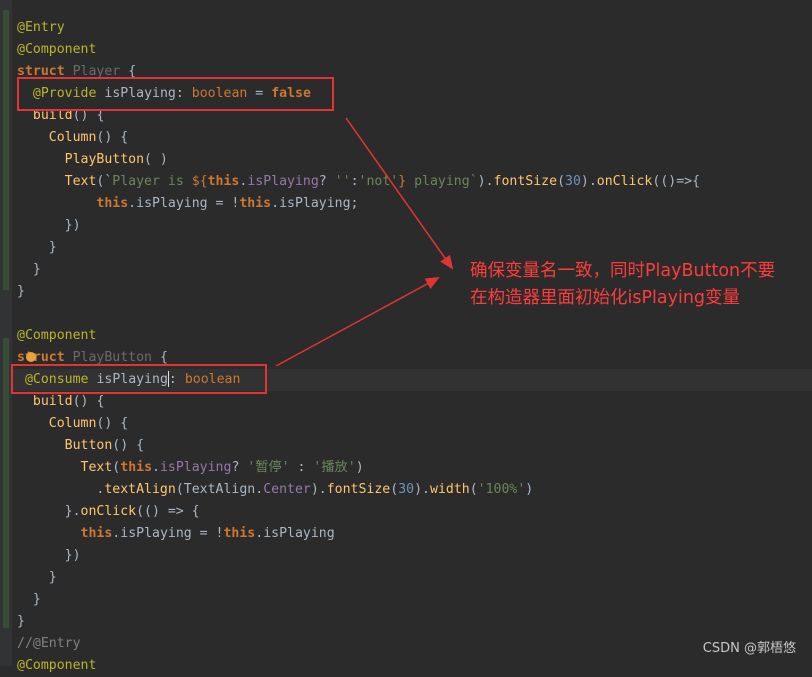 The height and width of the screenshot is (677, 812). Describe the element at coordinates (399, 193) in the screenshot. I see `arrow-from-provide` at that location.